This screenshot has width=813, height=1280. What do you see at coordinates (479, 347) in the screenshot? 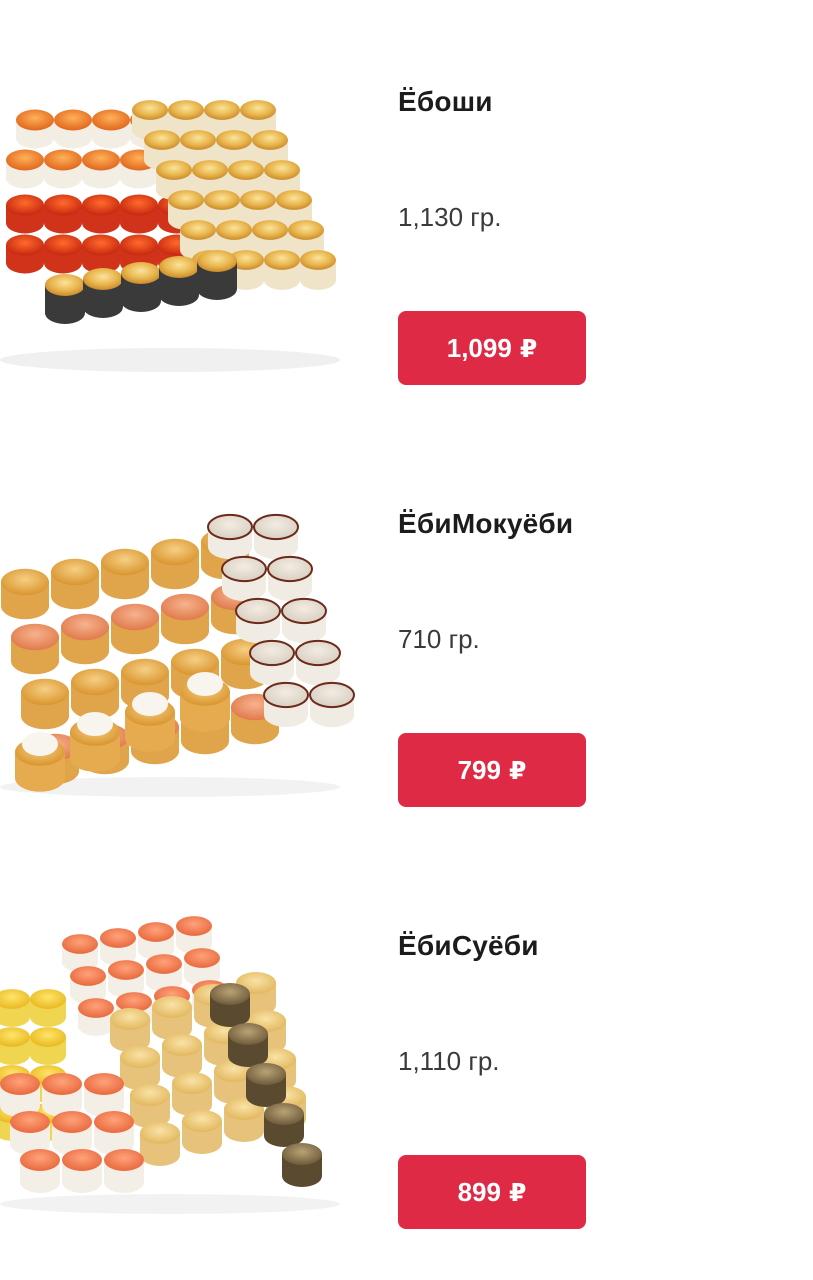
I see `price-value: 1,099` at bounding box center [479, 347].